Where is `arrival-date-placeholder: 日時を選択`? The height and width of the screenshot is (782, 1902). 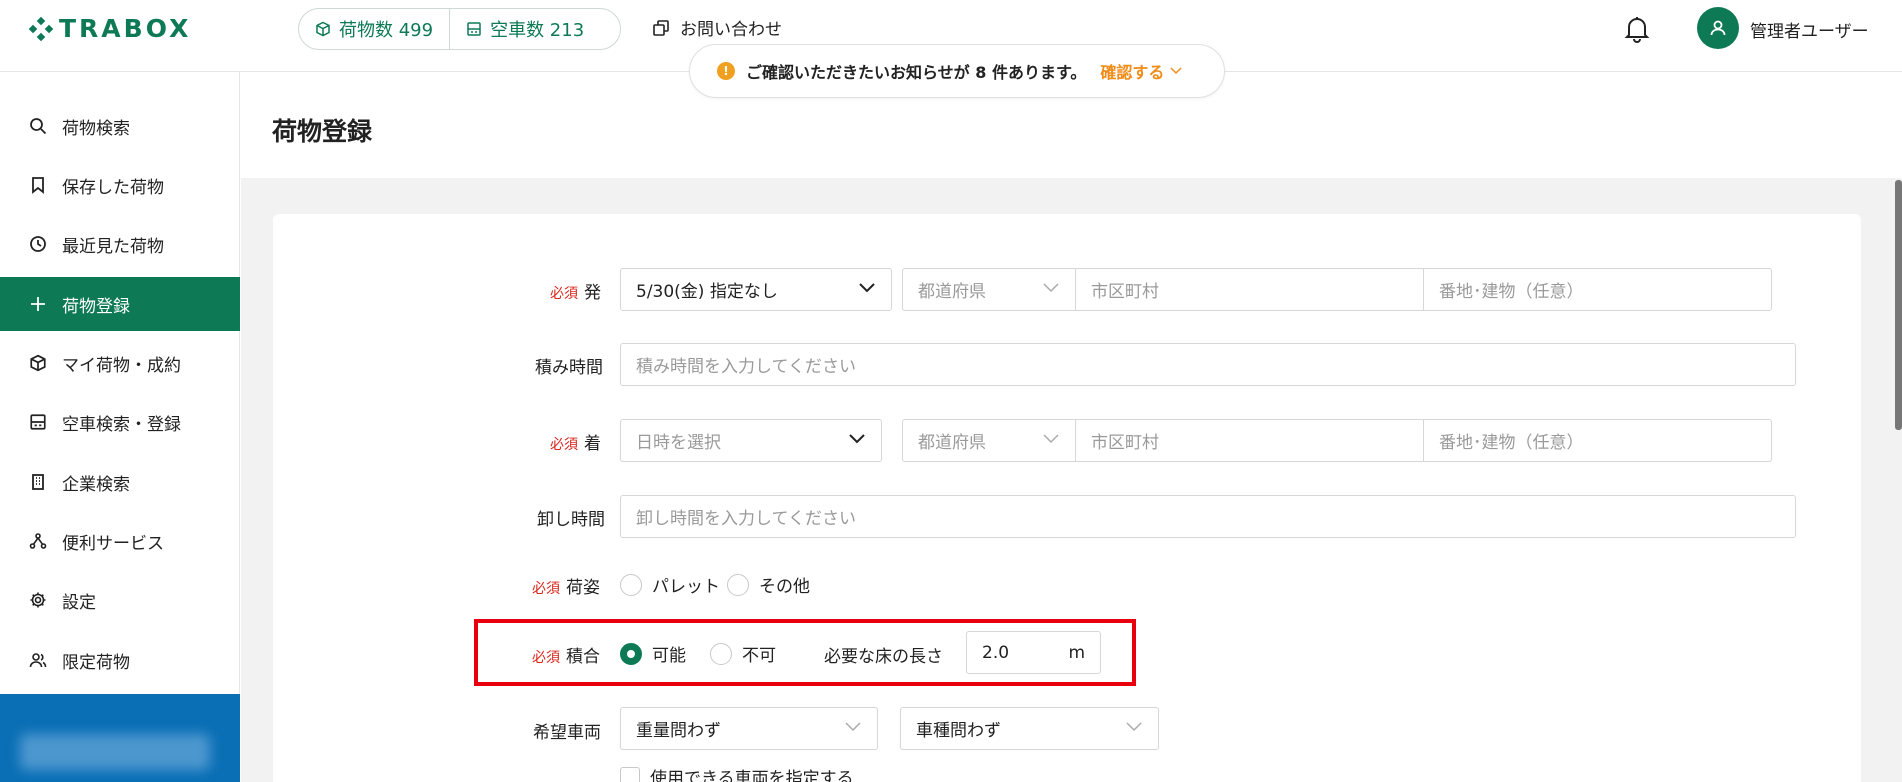 arrival-date-placeholder: 日時を選択 is located at coordinates (678, 443).